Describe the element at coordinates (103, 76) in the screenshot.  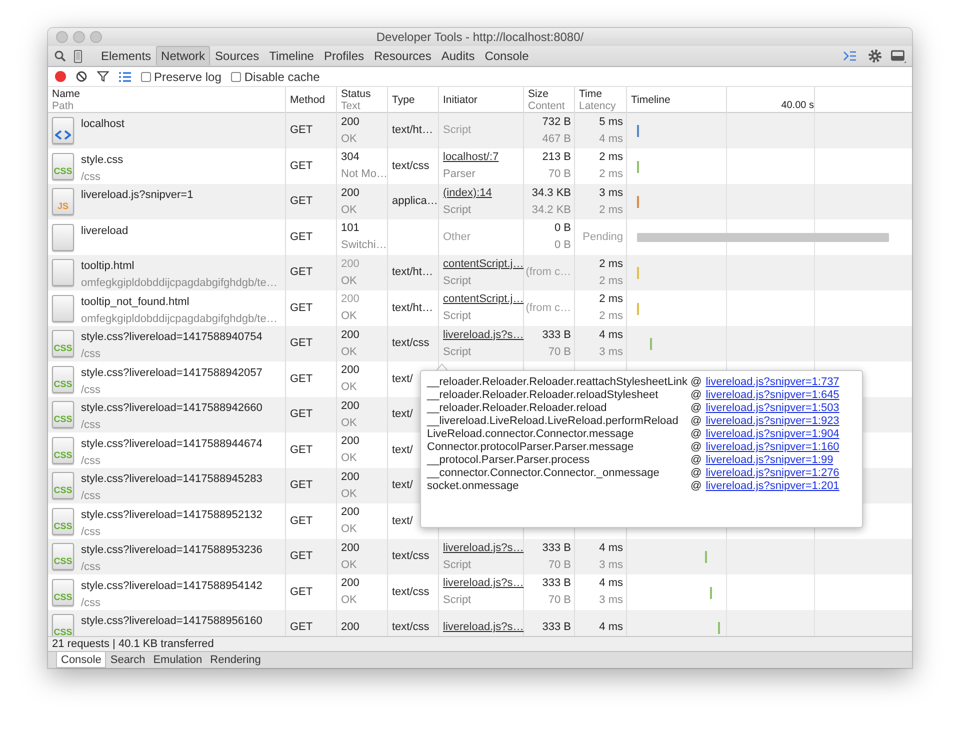
I see `filter-icon` at that location.